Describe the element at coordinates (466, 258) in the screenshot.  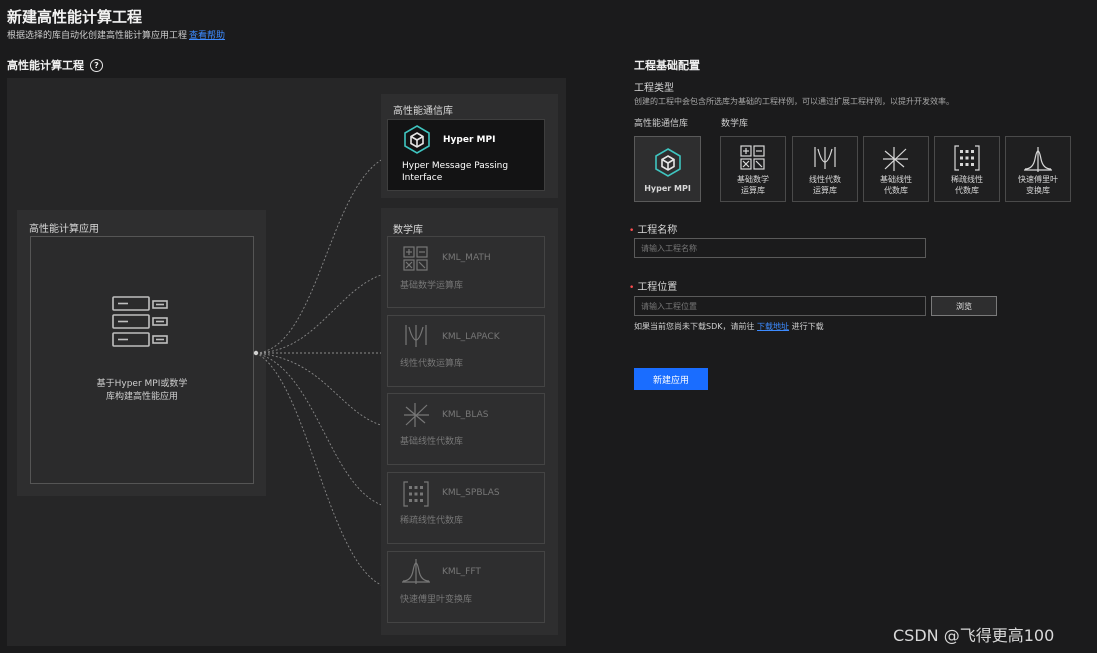
I see `kml-math-name: KML_MATH` at that location.